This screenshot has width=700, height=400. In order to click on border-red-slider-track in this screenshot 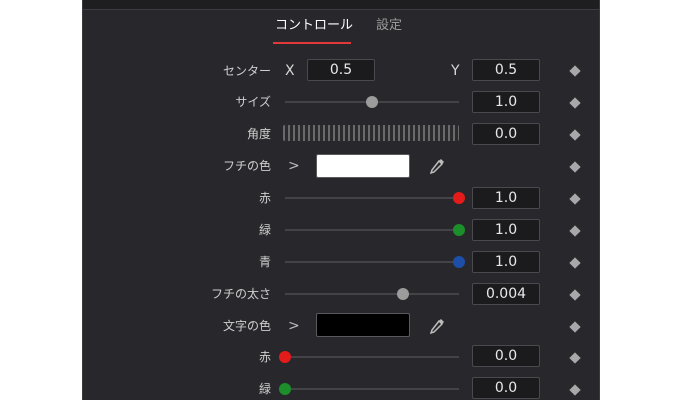, I will do `click(372, 198)`.